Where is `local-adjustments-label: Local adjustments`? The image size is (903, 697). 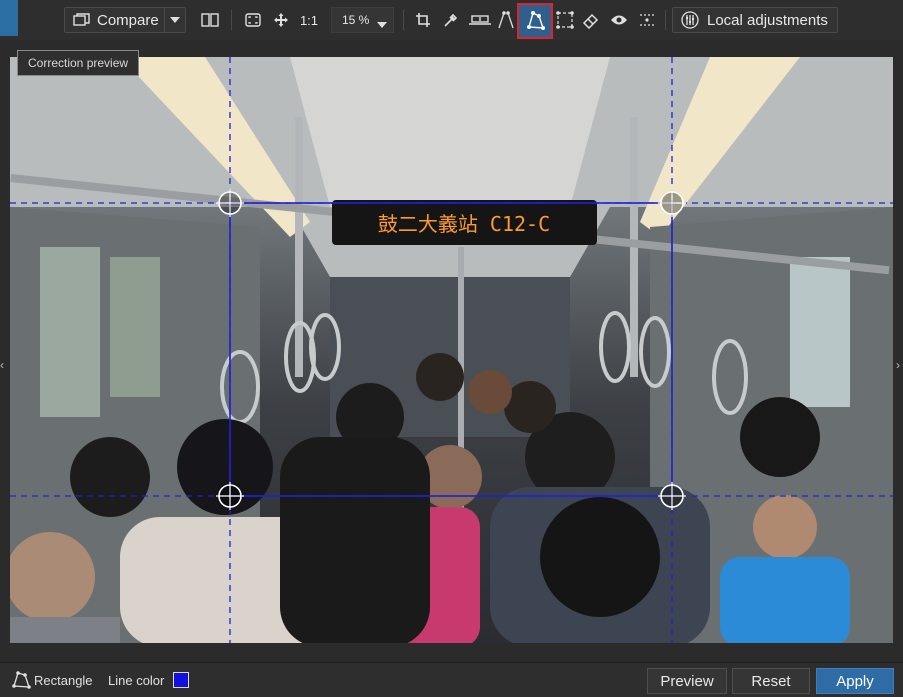
local-adjustments-label: Local adjustments is located at coordinates (767, 20).